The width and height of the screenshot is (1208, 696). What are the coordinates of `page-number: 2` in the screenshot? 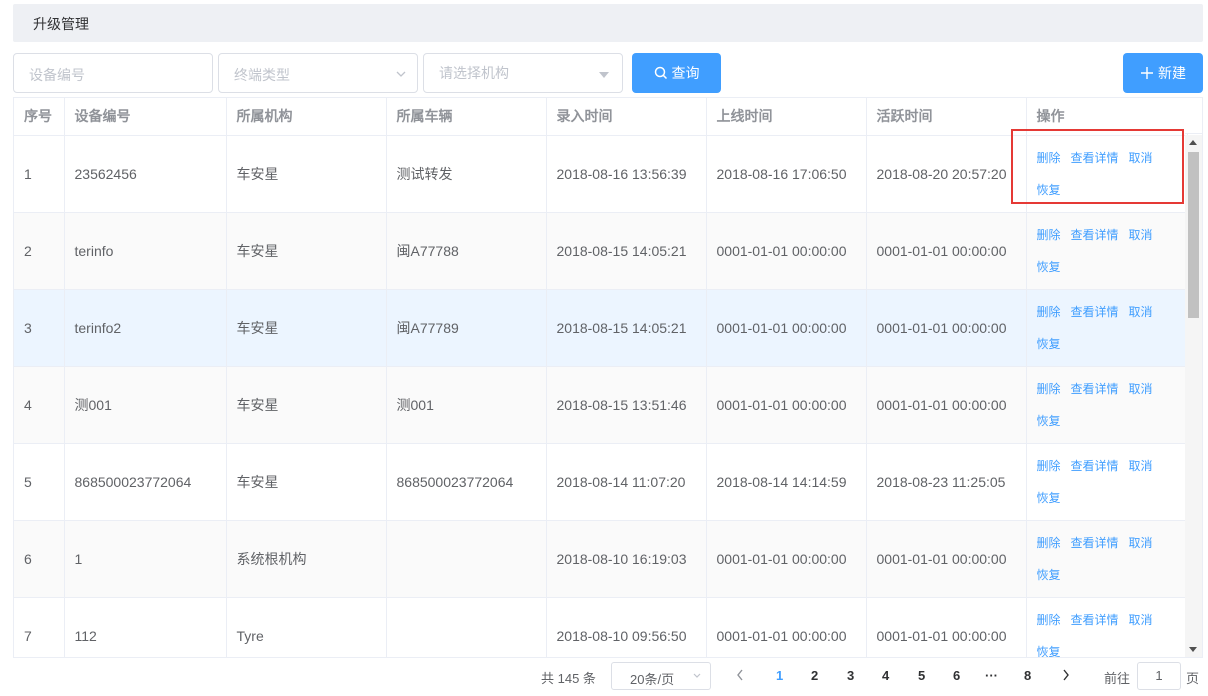 It's located at (814, 675).